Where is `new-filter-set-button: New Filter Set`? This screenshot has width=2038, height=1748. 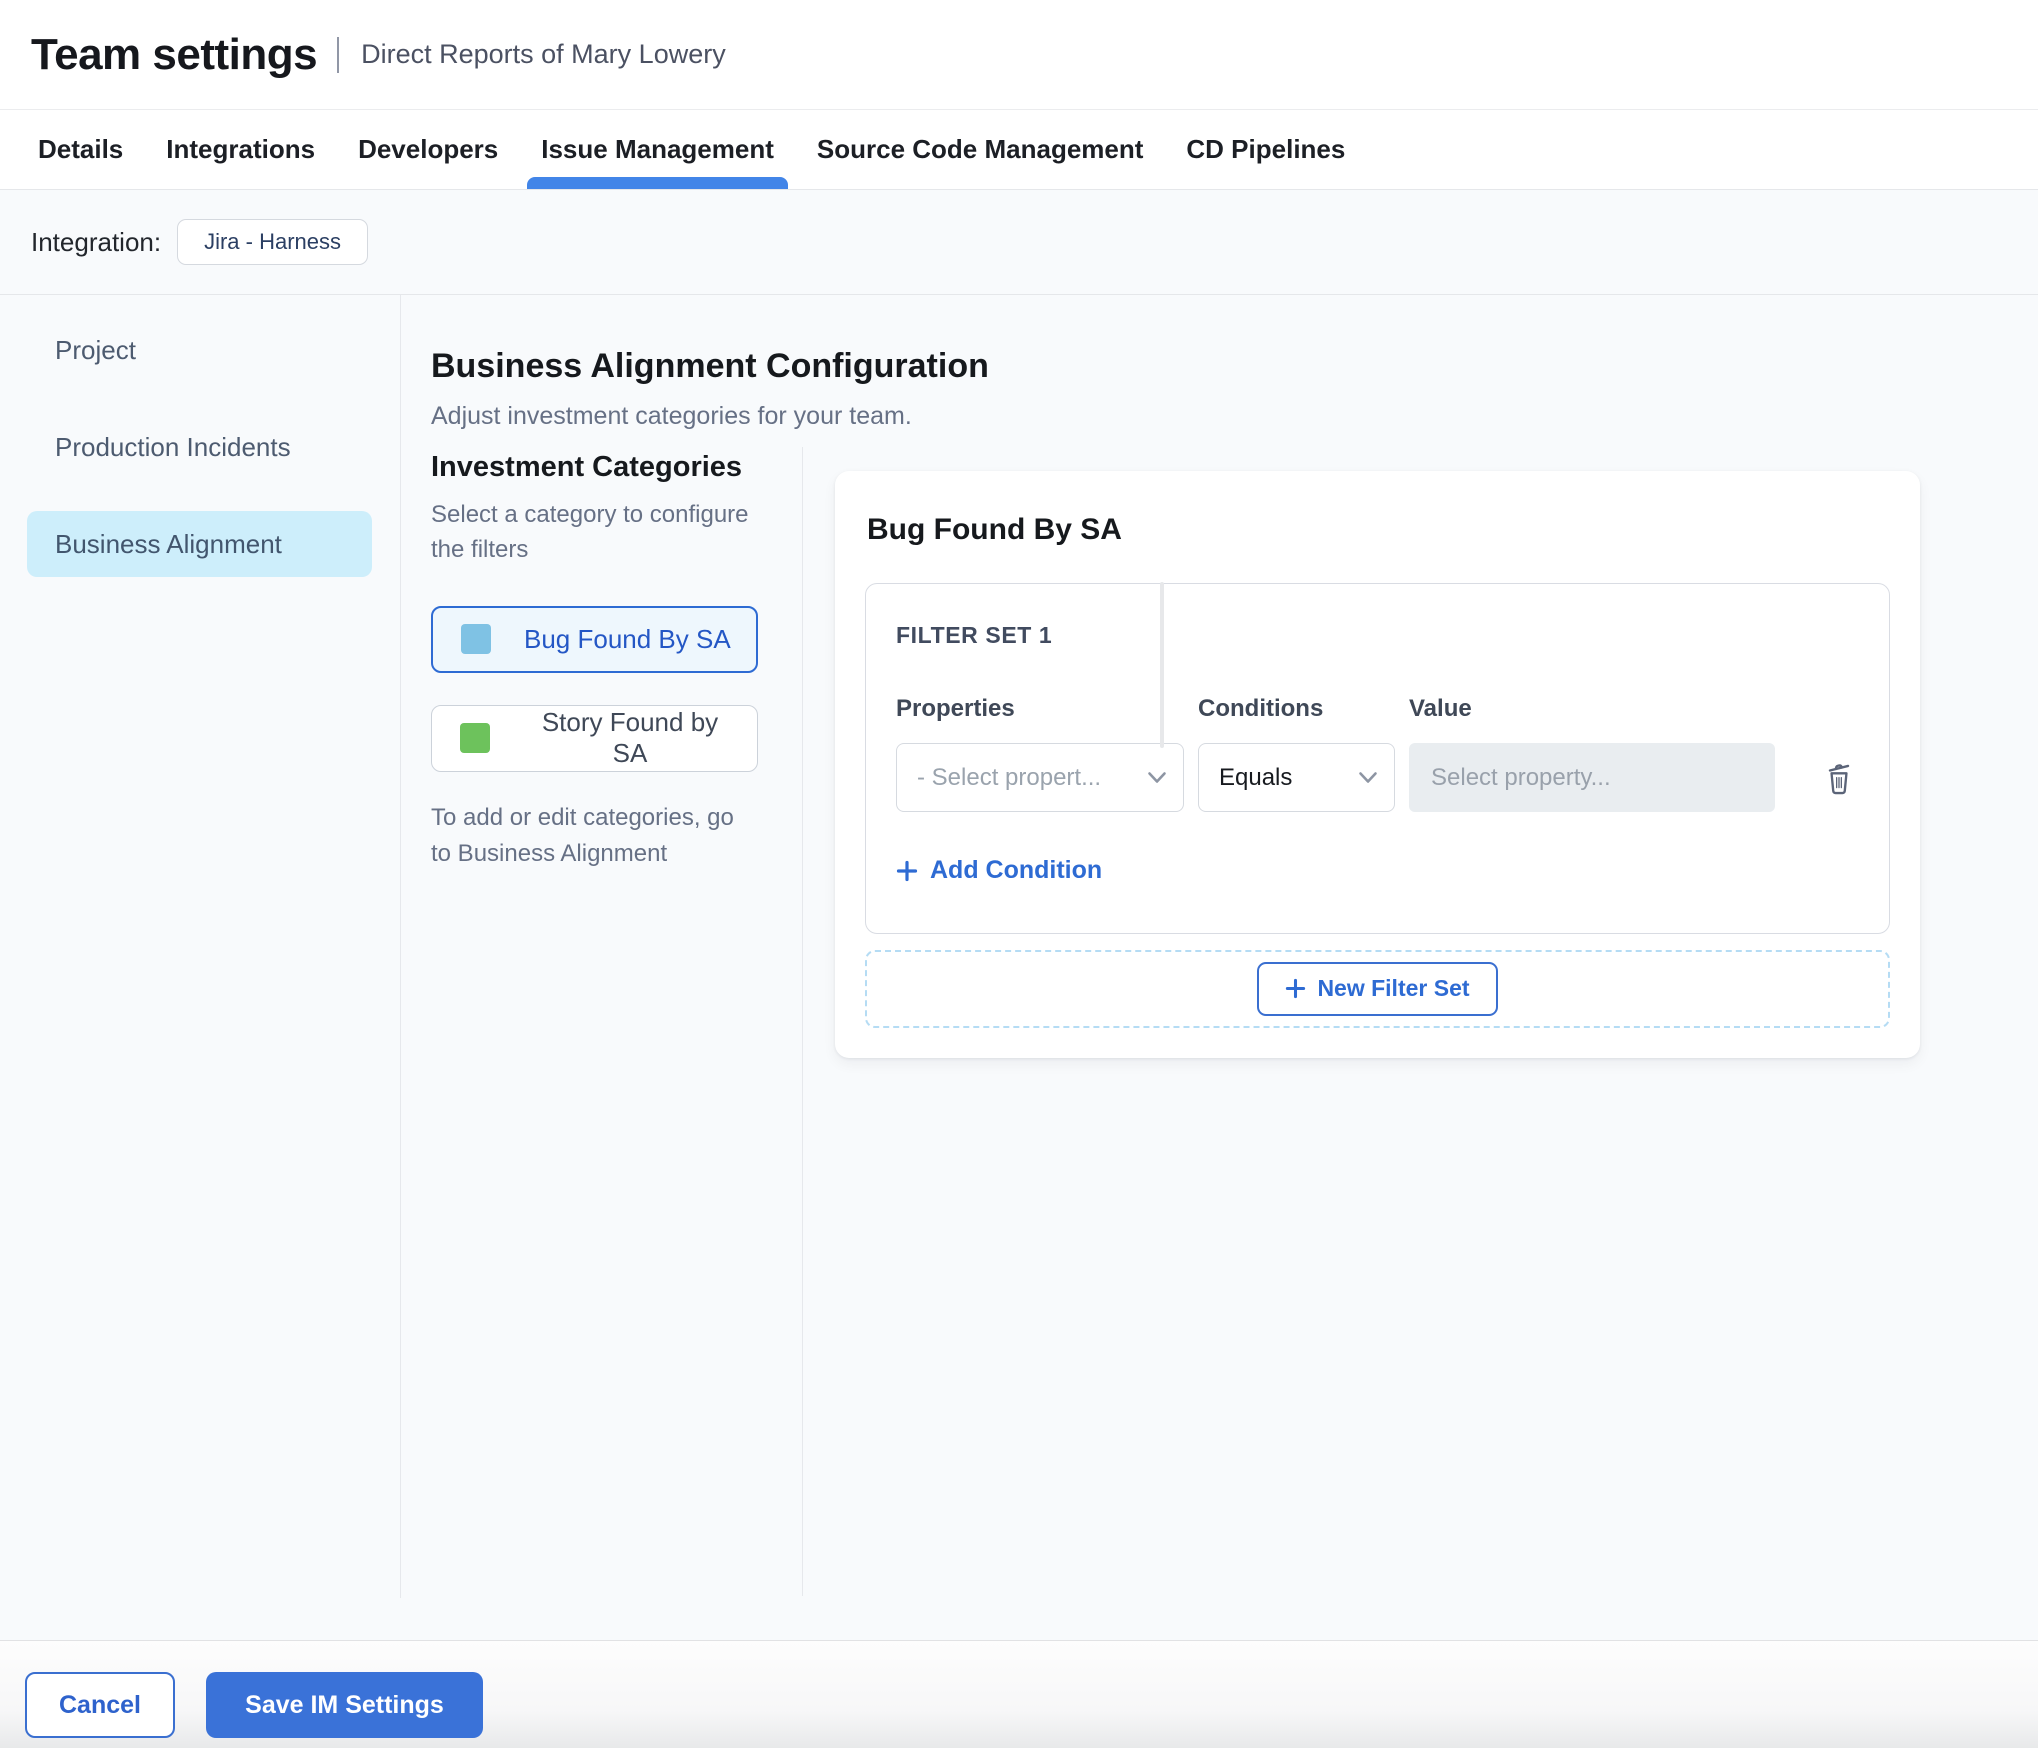 new-filter-set-button: New Filter Set is located at coordinates (1377, 988).